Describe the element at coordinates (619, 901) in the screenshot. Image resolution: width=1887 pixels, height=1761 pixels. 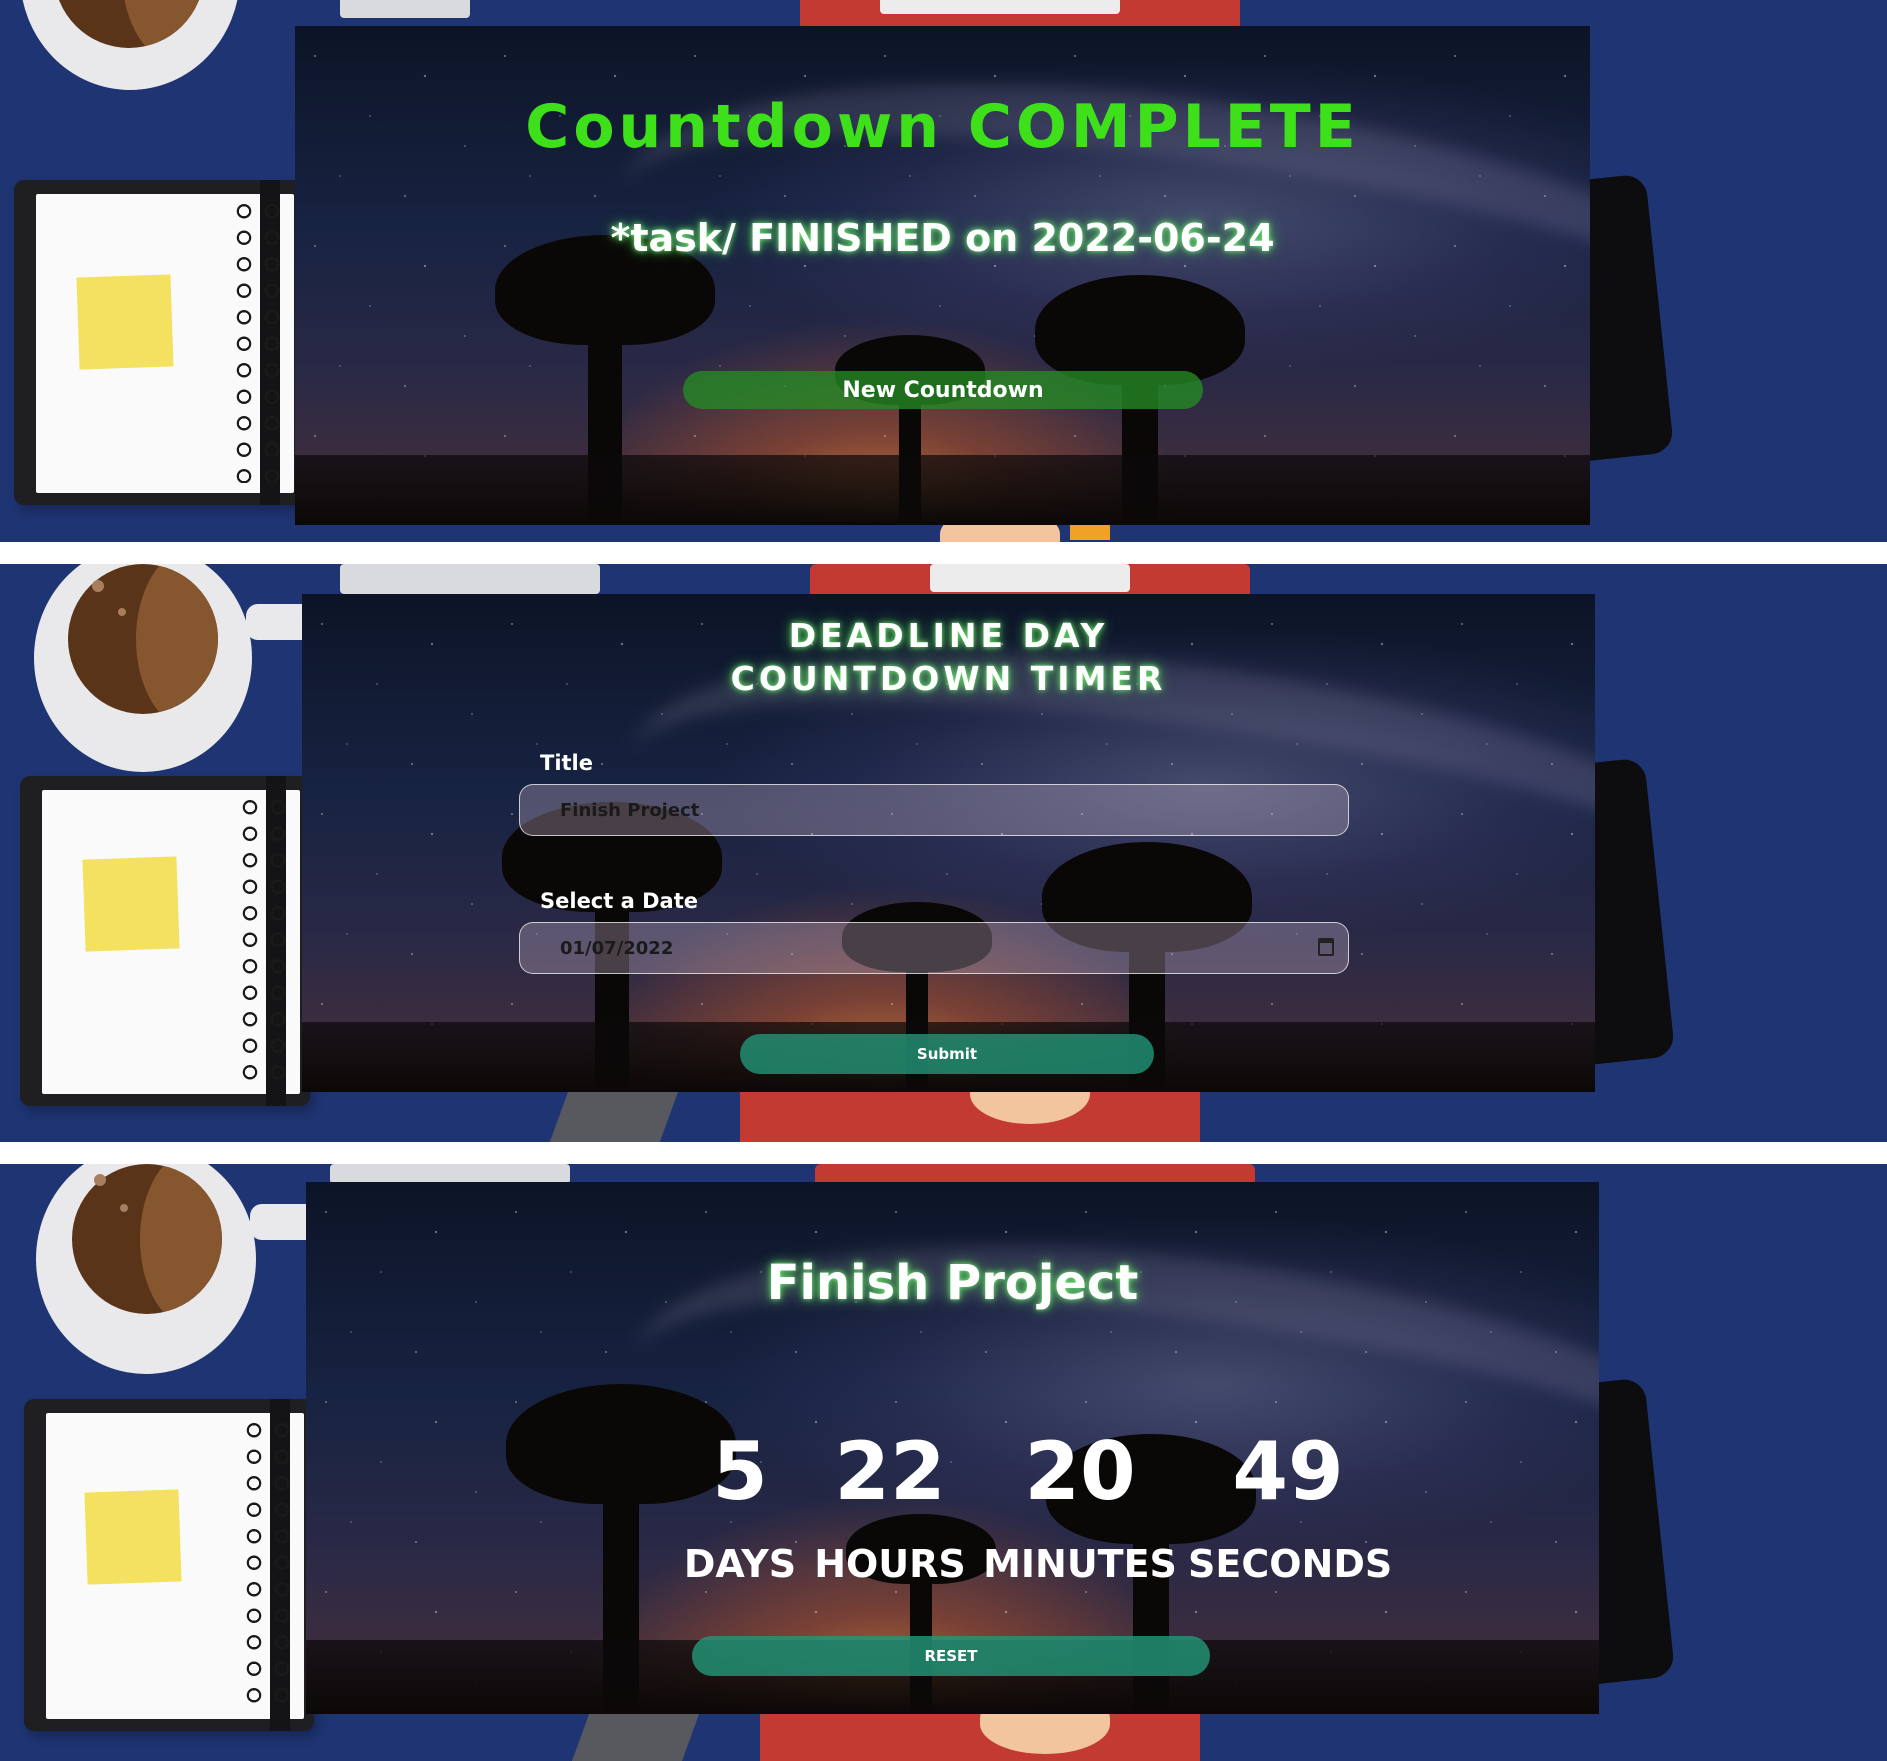
I see `date-label: Select a Date` at that location.